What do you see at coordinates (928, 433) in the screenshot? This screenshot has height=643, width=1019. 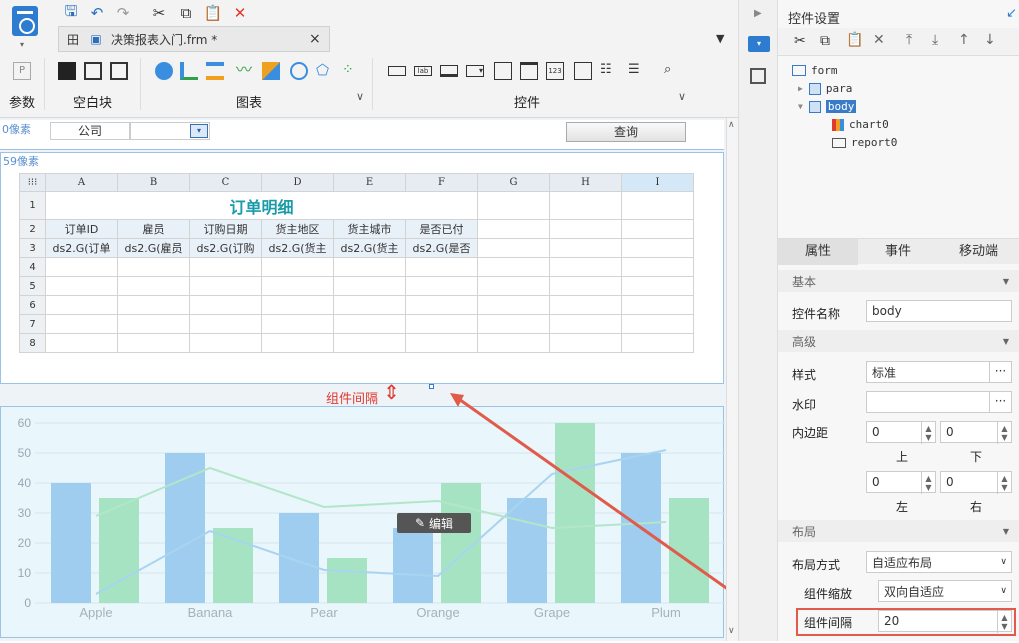 I see `spinner-icon: ▲ ▼` at bounding box center [928, 433].